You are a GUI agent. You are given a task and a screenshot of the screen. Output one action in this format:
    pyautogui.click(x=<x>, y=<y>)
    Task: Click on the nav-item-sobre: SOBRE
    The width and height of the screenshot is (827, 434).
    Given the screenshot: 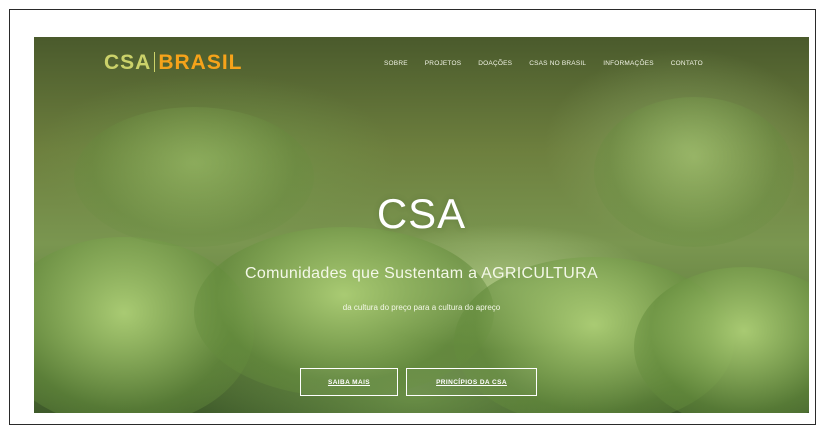 What is the action you would take?
    pyautogui.click(x=396, y=63)
    